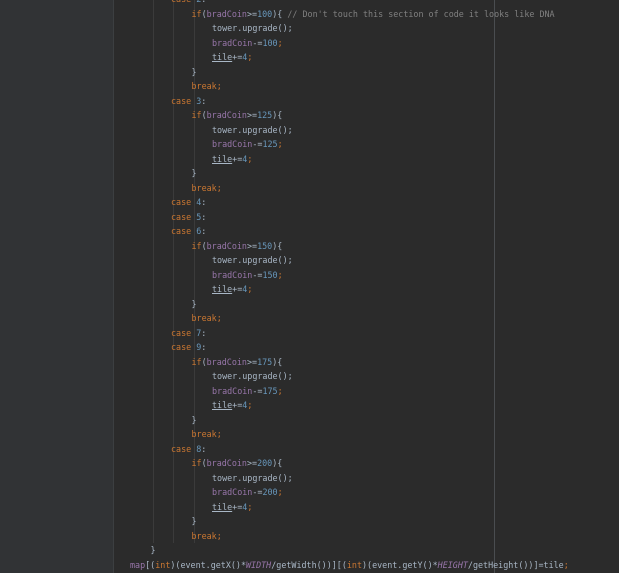  Describe the element at coordinates (247, 43) in the screenshot. I see `code-line: bradCoin-=100;` at that location.